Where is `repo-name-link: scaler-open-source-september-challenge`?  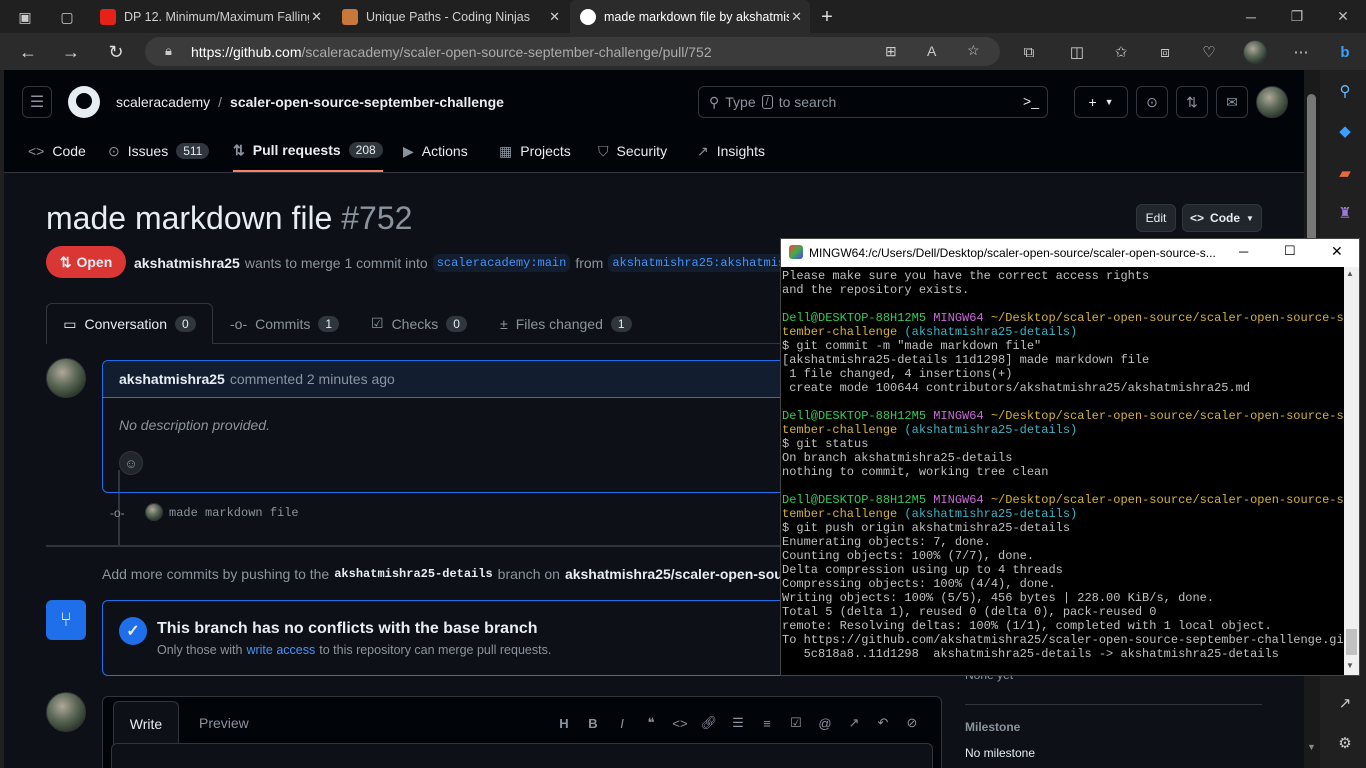
repo-name-link: scaler-open-source-september-challenge is located at coordinates (367, 102).